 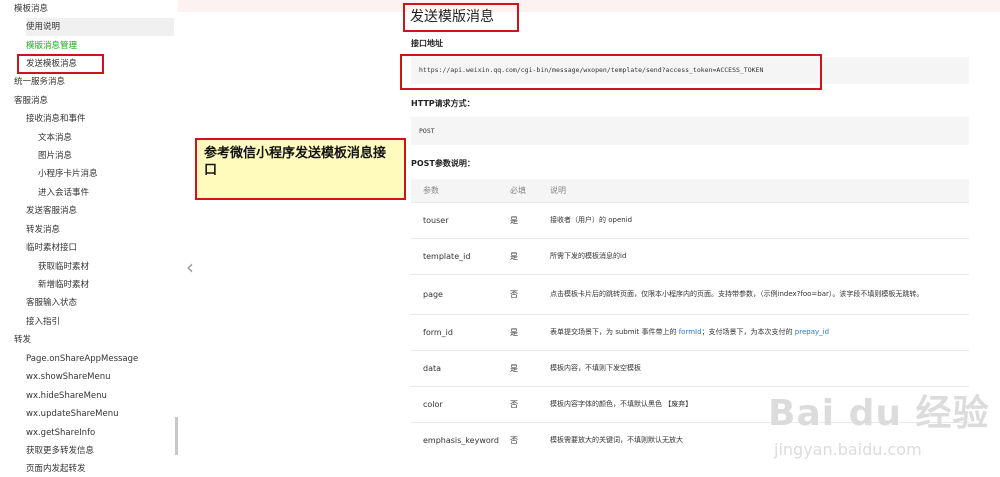 I want to click on header-param: 参数, so click(x=460, y=190).